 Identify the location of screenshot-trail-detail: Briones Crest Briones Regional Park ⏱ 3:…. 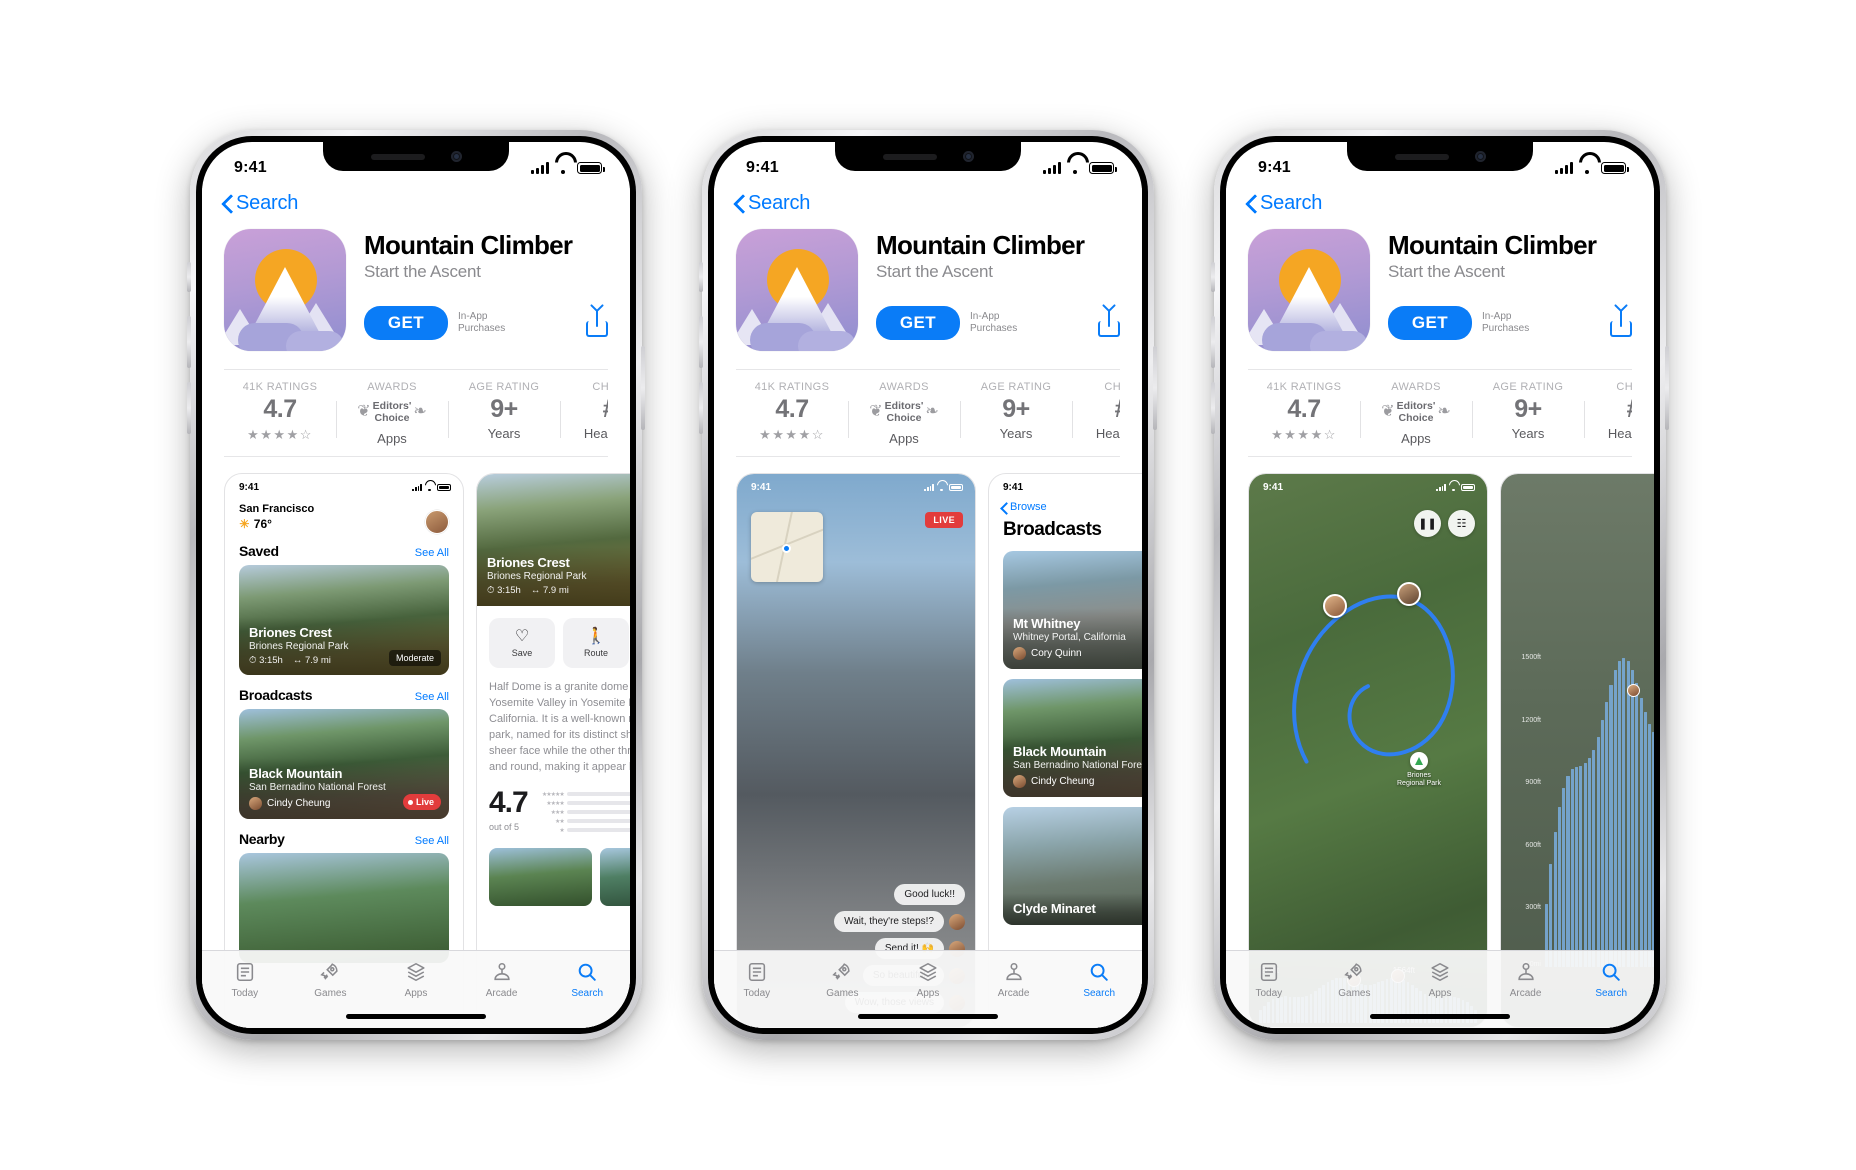
(553, 750).